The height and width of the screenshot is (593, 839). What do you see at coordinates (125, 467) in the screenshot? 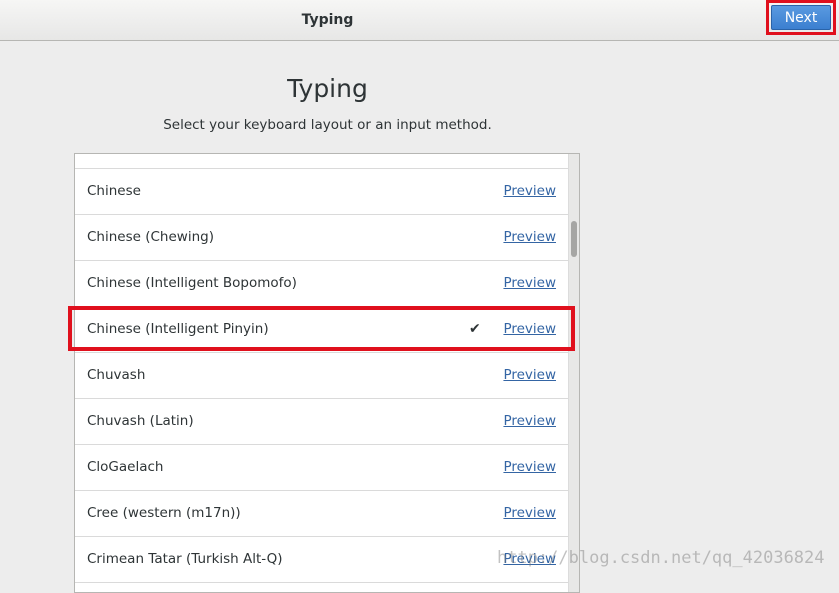
I see `list-item-label: CloGaelach` at bounding box center [125, 467].